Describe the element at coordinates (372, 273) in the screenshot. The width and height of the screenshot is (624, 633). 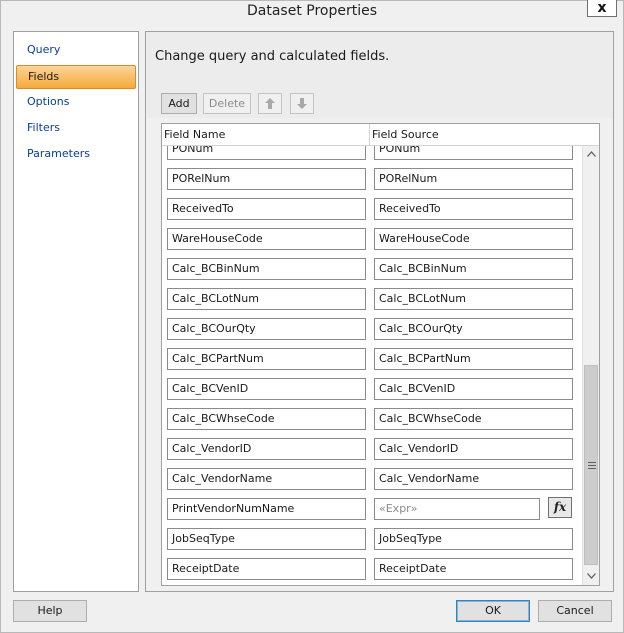
I see `table-row: Calc_BCBinNum Calc_BCBinNum` at that location.